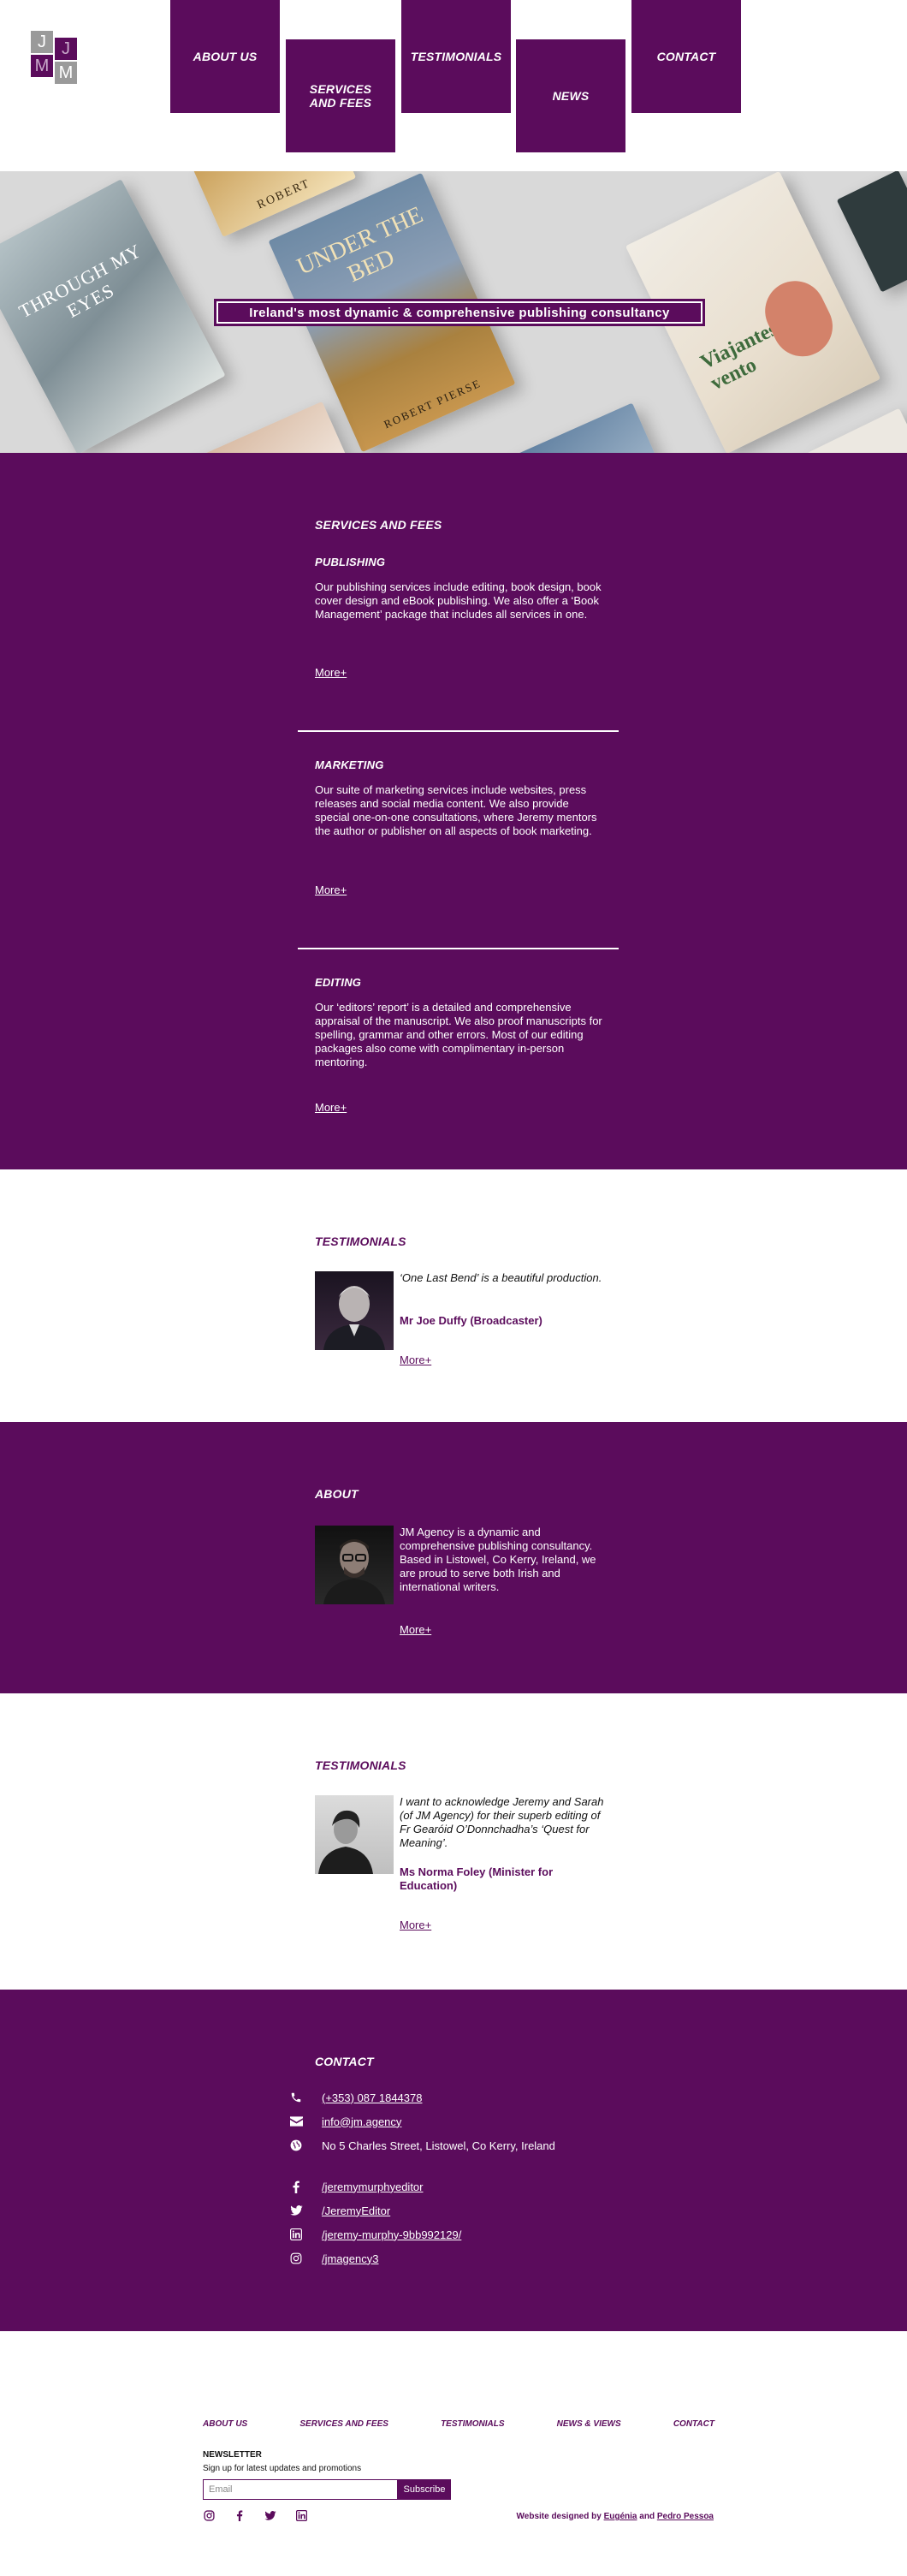  I want to click on footer-nav-contact: CONTACT, so click(693, 2424).